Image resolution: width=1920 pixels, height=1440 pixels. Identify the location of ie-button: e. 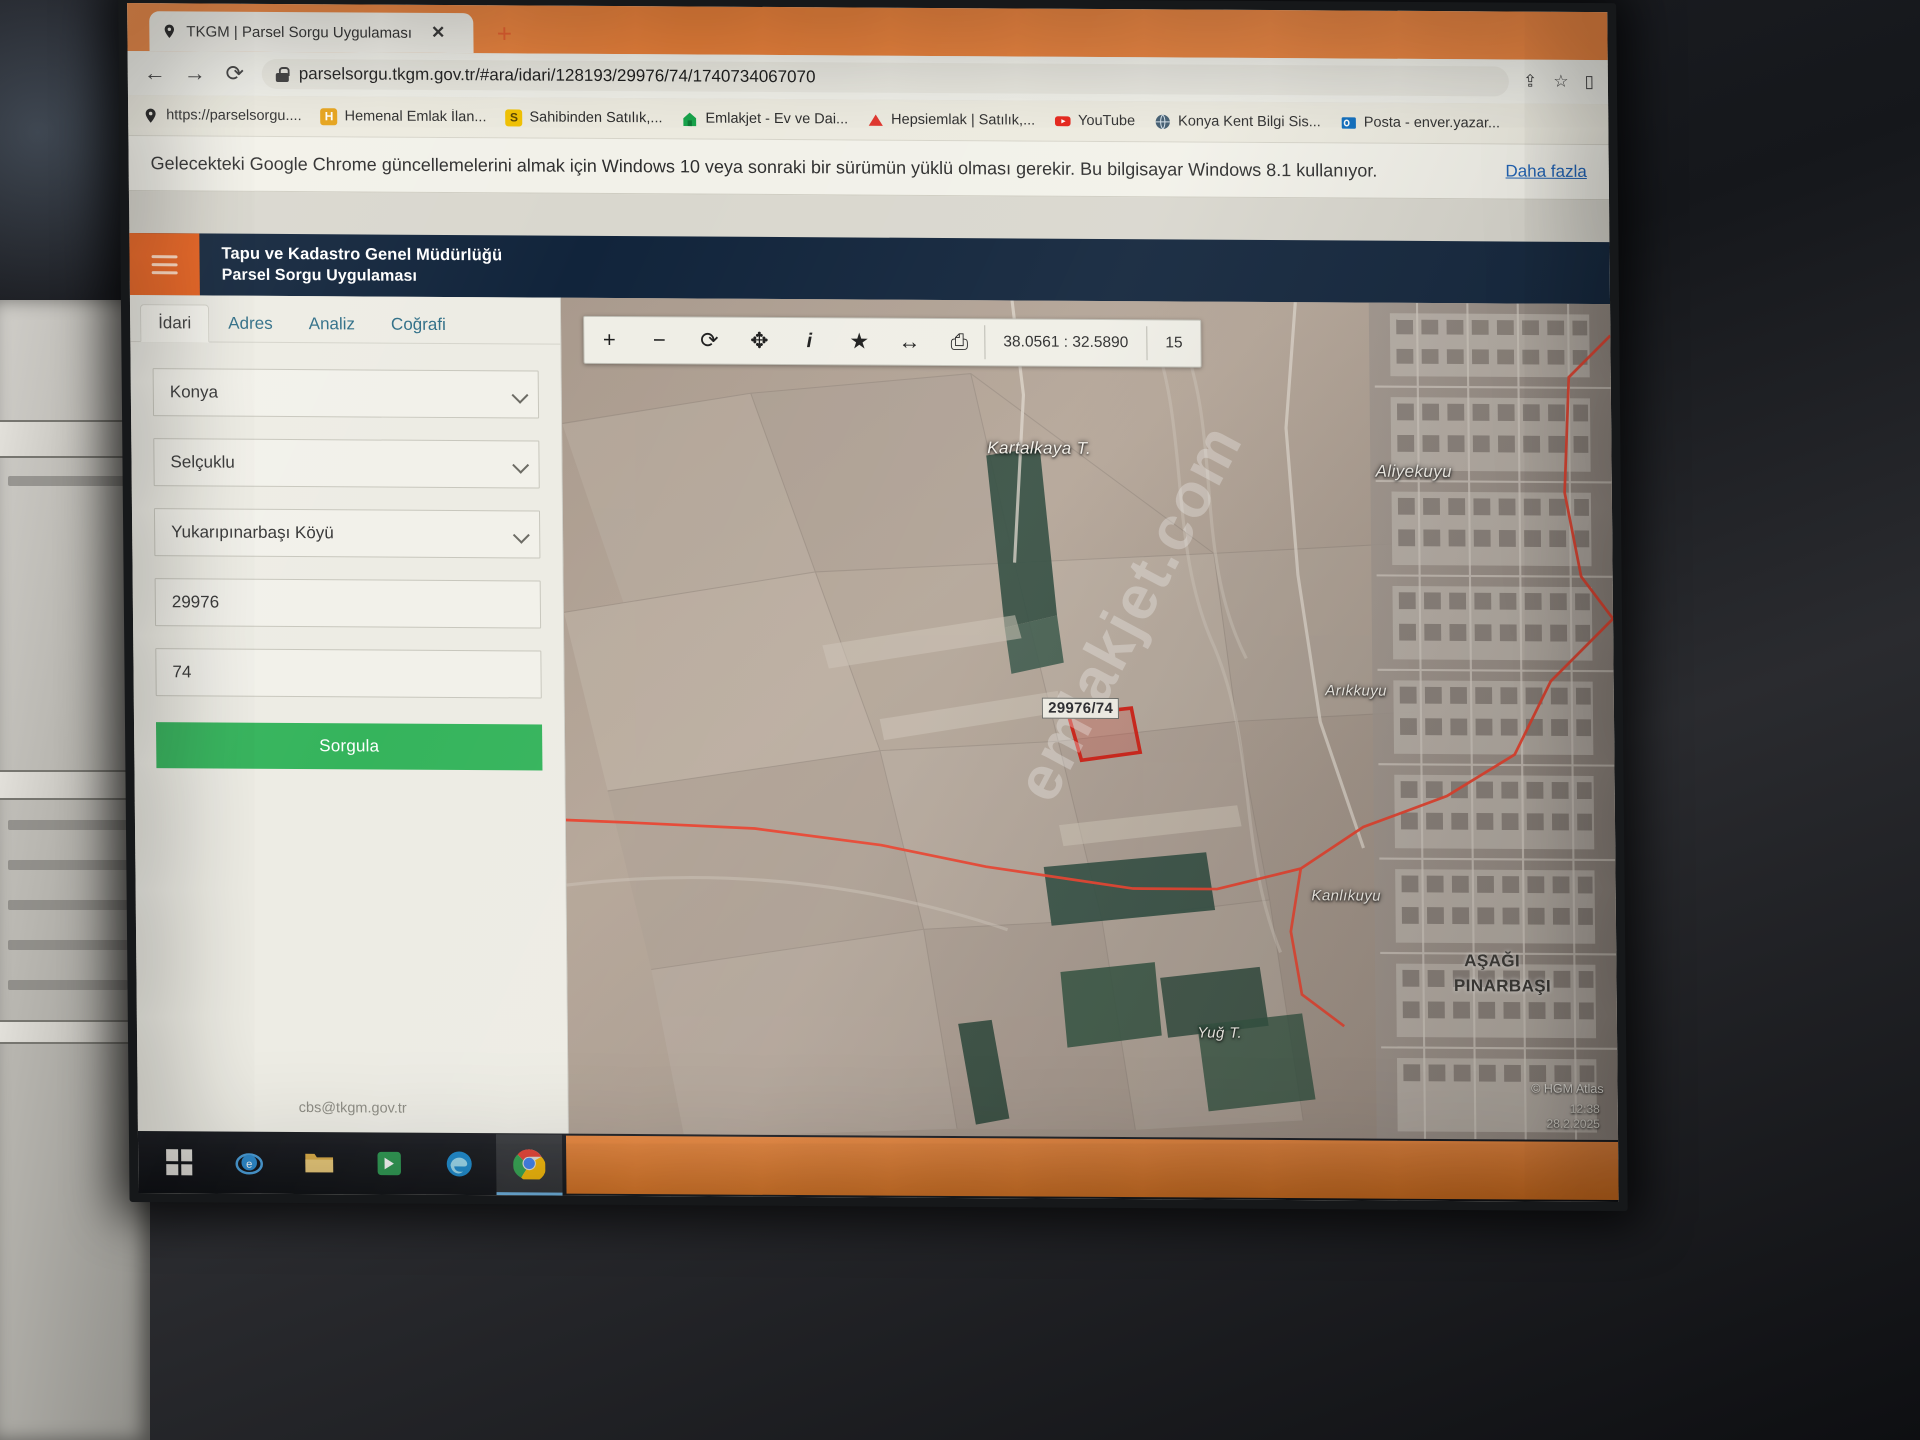
(249, 1162).